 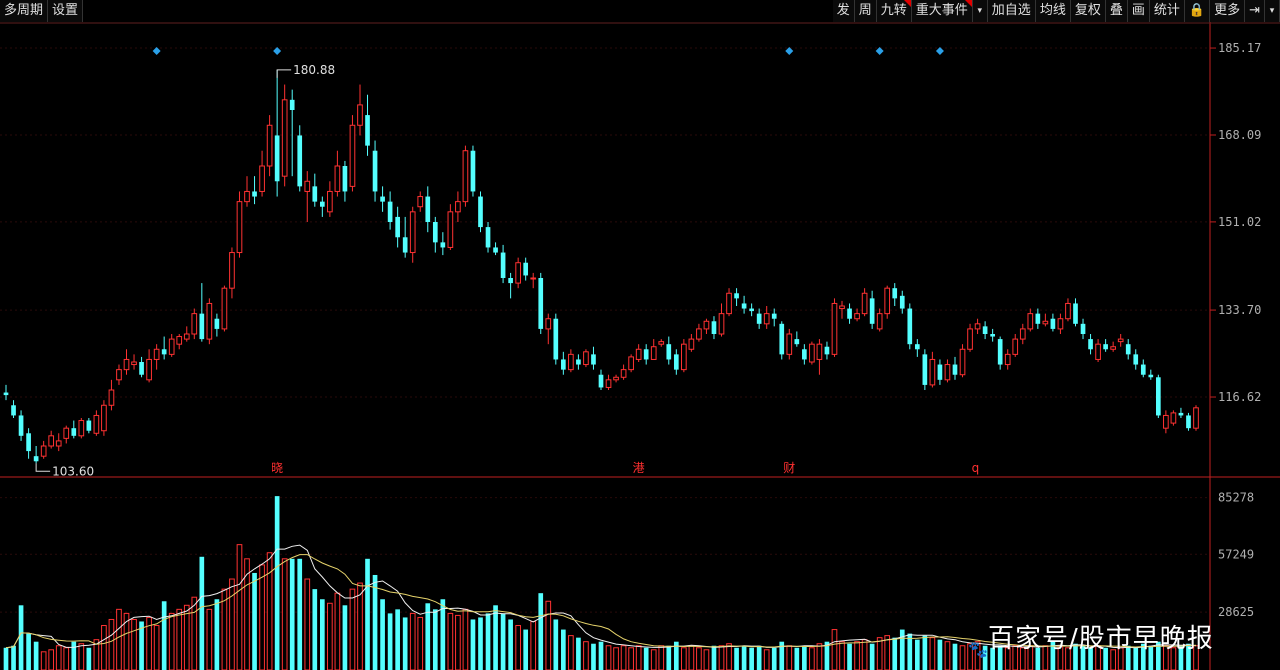 I want to click on toolbar-right-item: 统计, so click(x=1167, y=11).